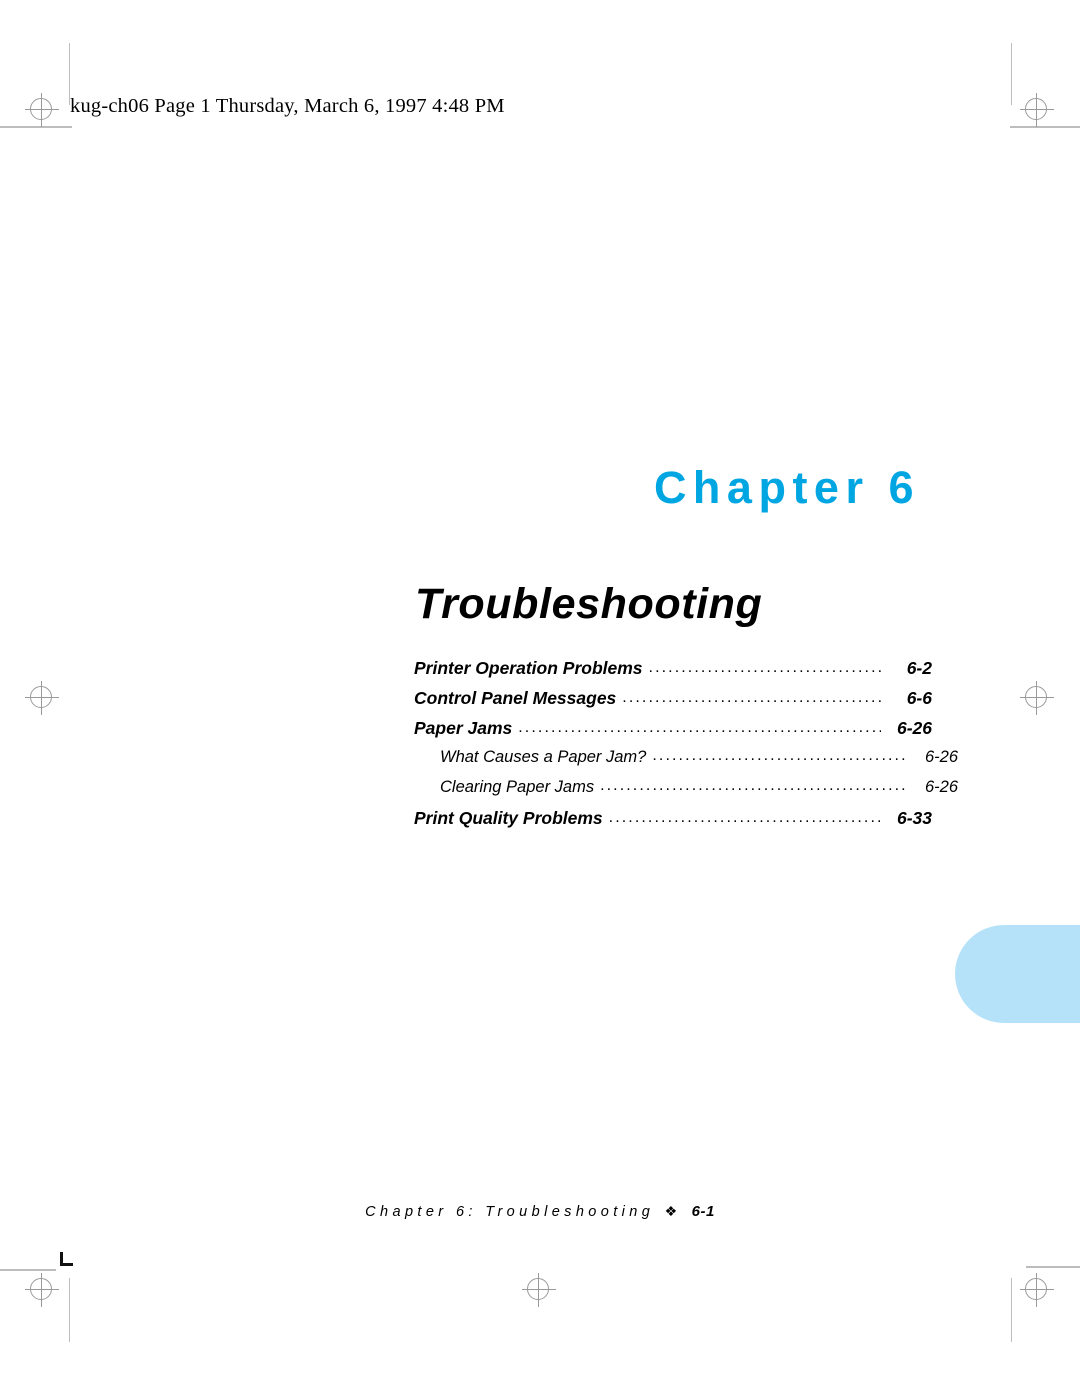 The height and width of the screenshot is (1397, 1080). Describe the element at coordinates (508, 818) in the screenshot. I see `toc-entry-label: Print Quality Problems` at that location.